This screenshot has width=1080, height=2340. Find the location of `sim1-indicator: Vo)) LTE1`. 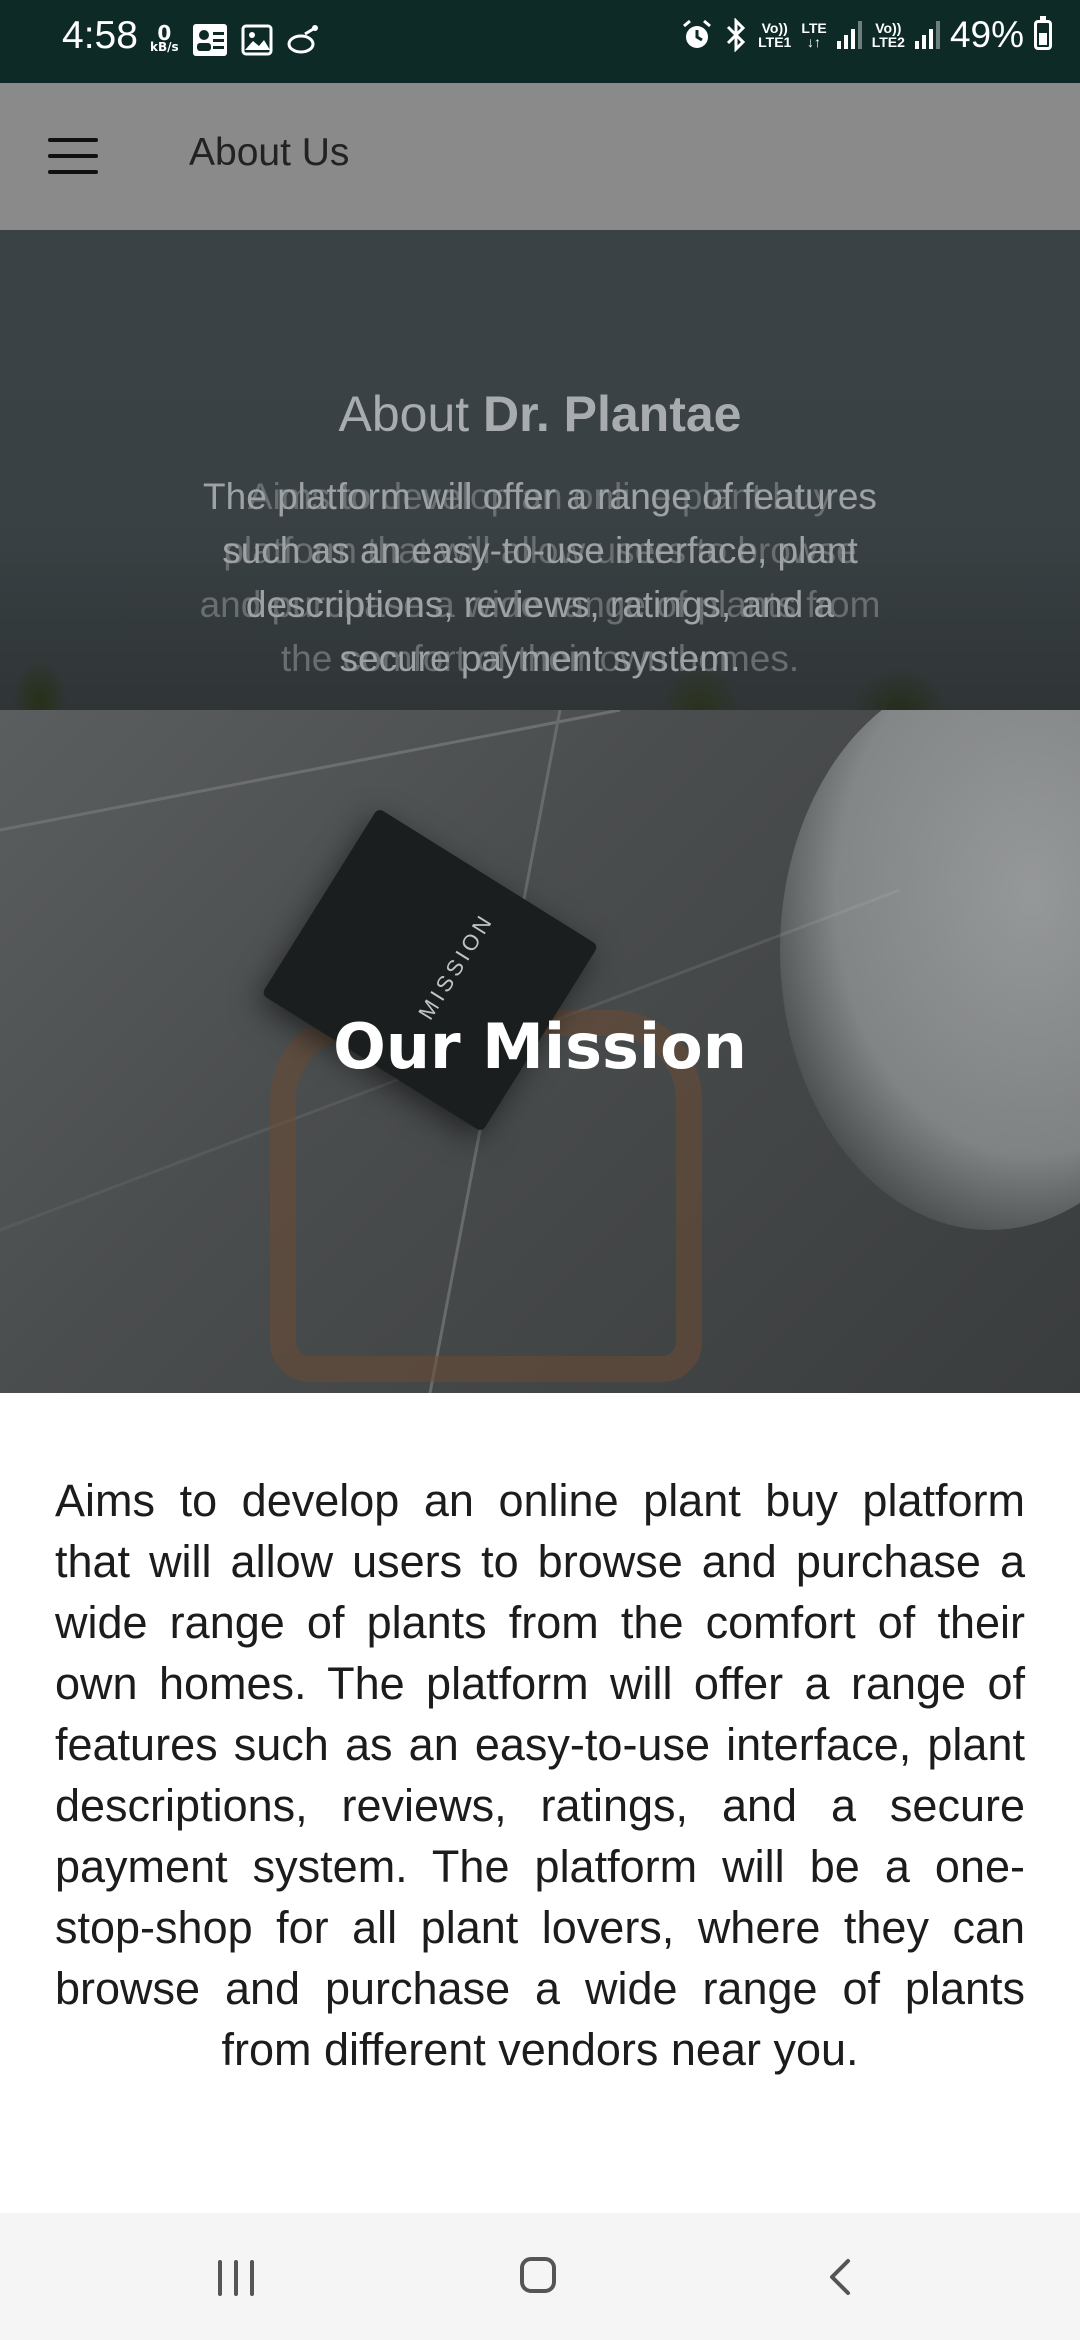

sim1-indicator: Vo)) LTE1 is located at coordinates (774, 35).